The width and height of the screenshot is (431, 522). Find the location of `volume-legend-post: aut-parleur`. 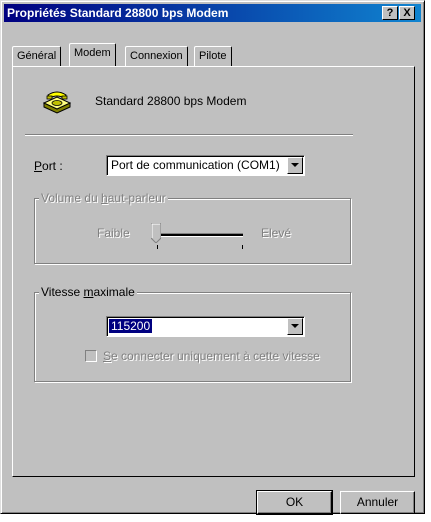

volume-legend-post: aut-parleur is located at coordinates (136, 198).